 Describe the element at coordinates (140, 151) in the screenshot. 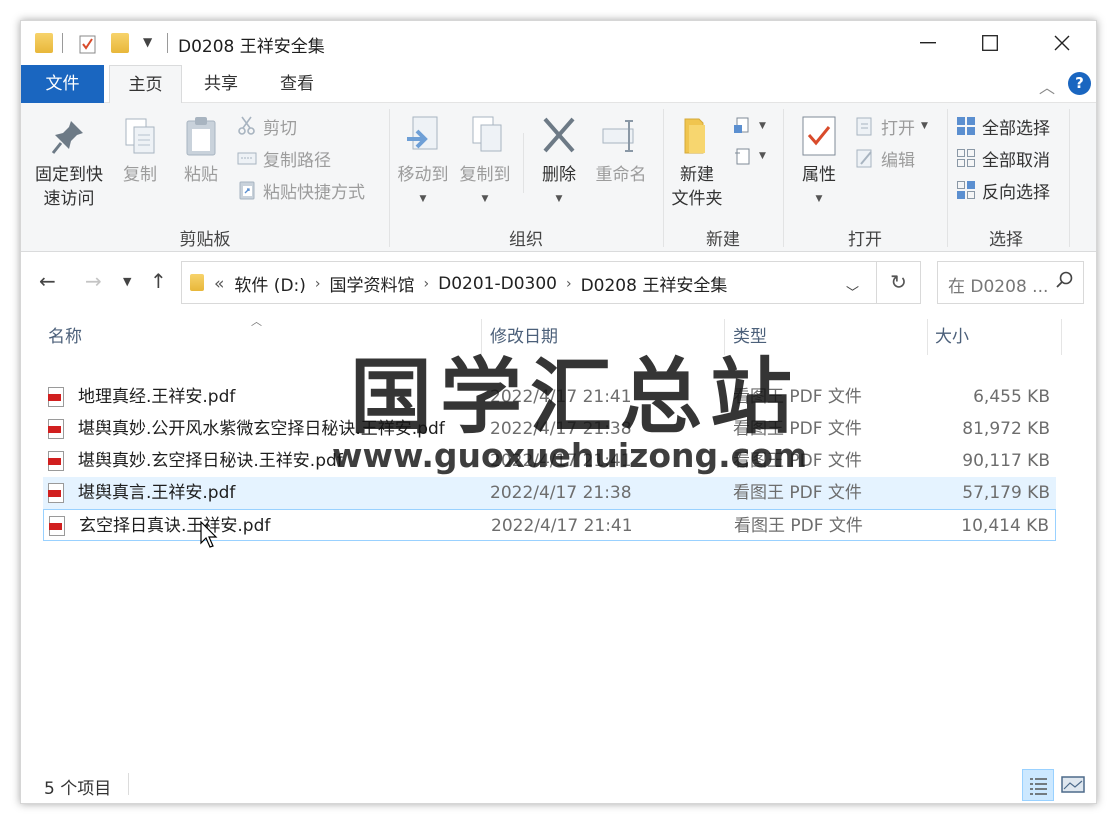

I see `copy-button: 复制` at that location.